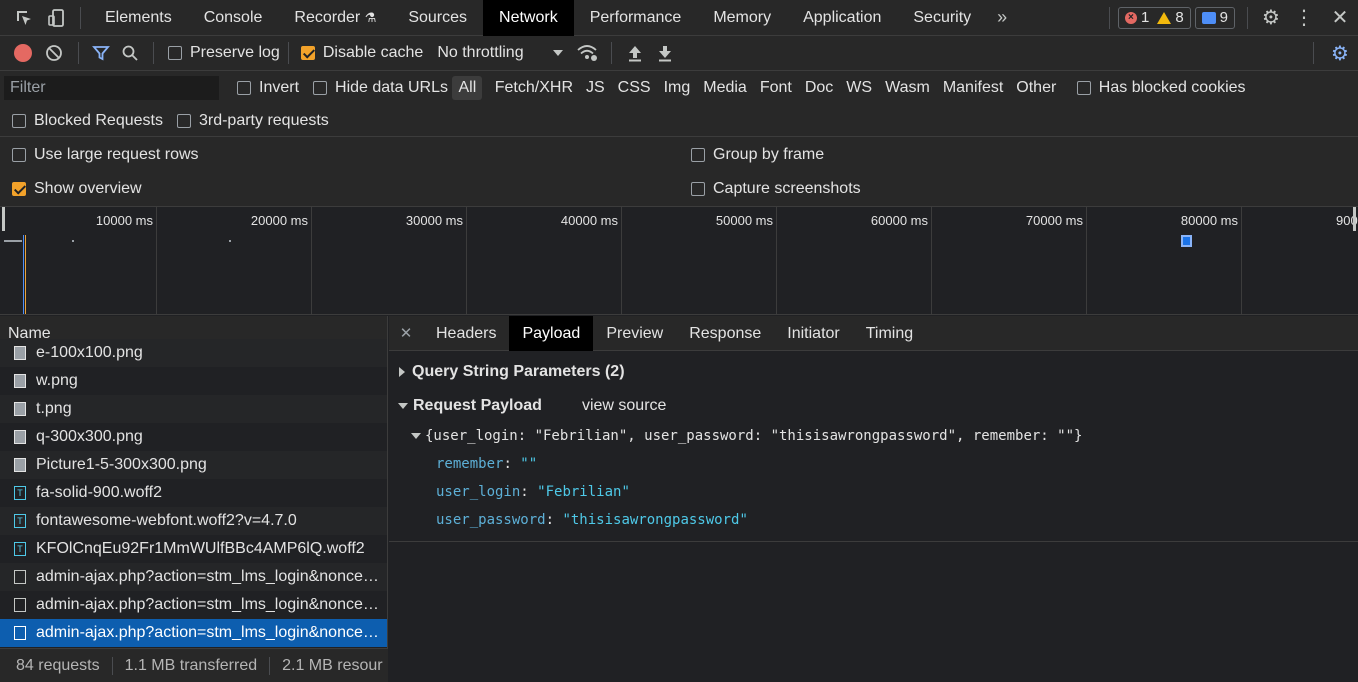 Image resolution: width=1358 pixels, height=682 pixels. Describe the element at coordinates (19, 189) in the screenshot. I see `show-overview-box` at that location.